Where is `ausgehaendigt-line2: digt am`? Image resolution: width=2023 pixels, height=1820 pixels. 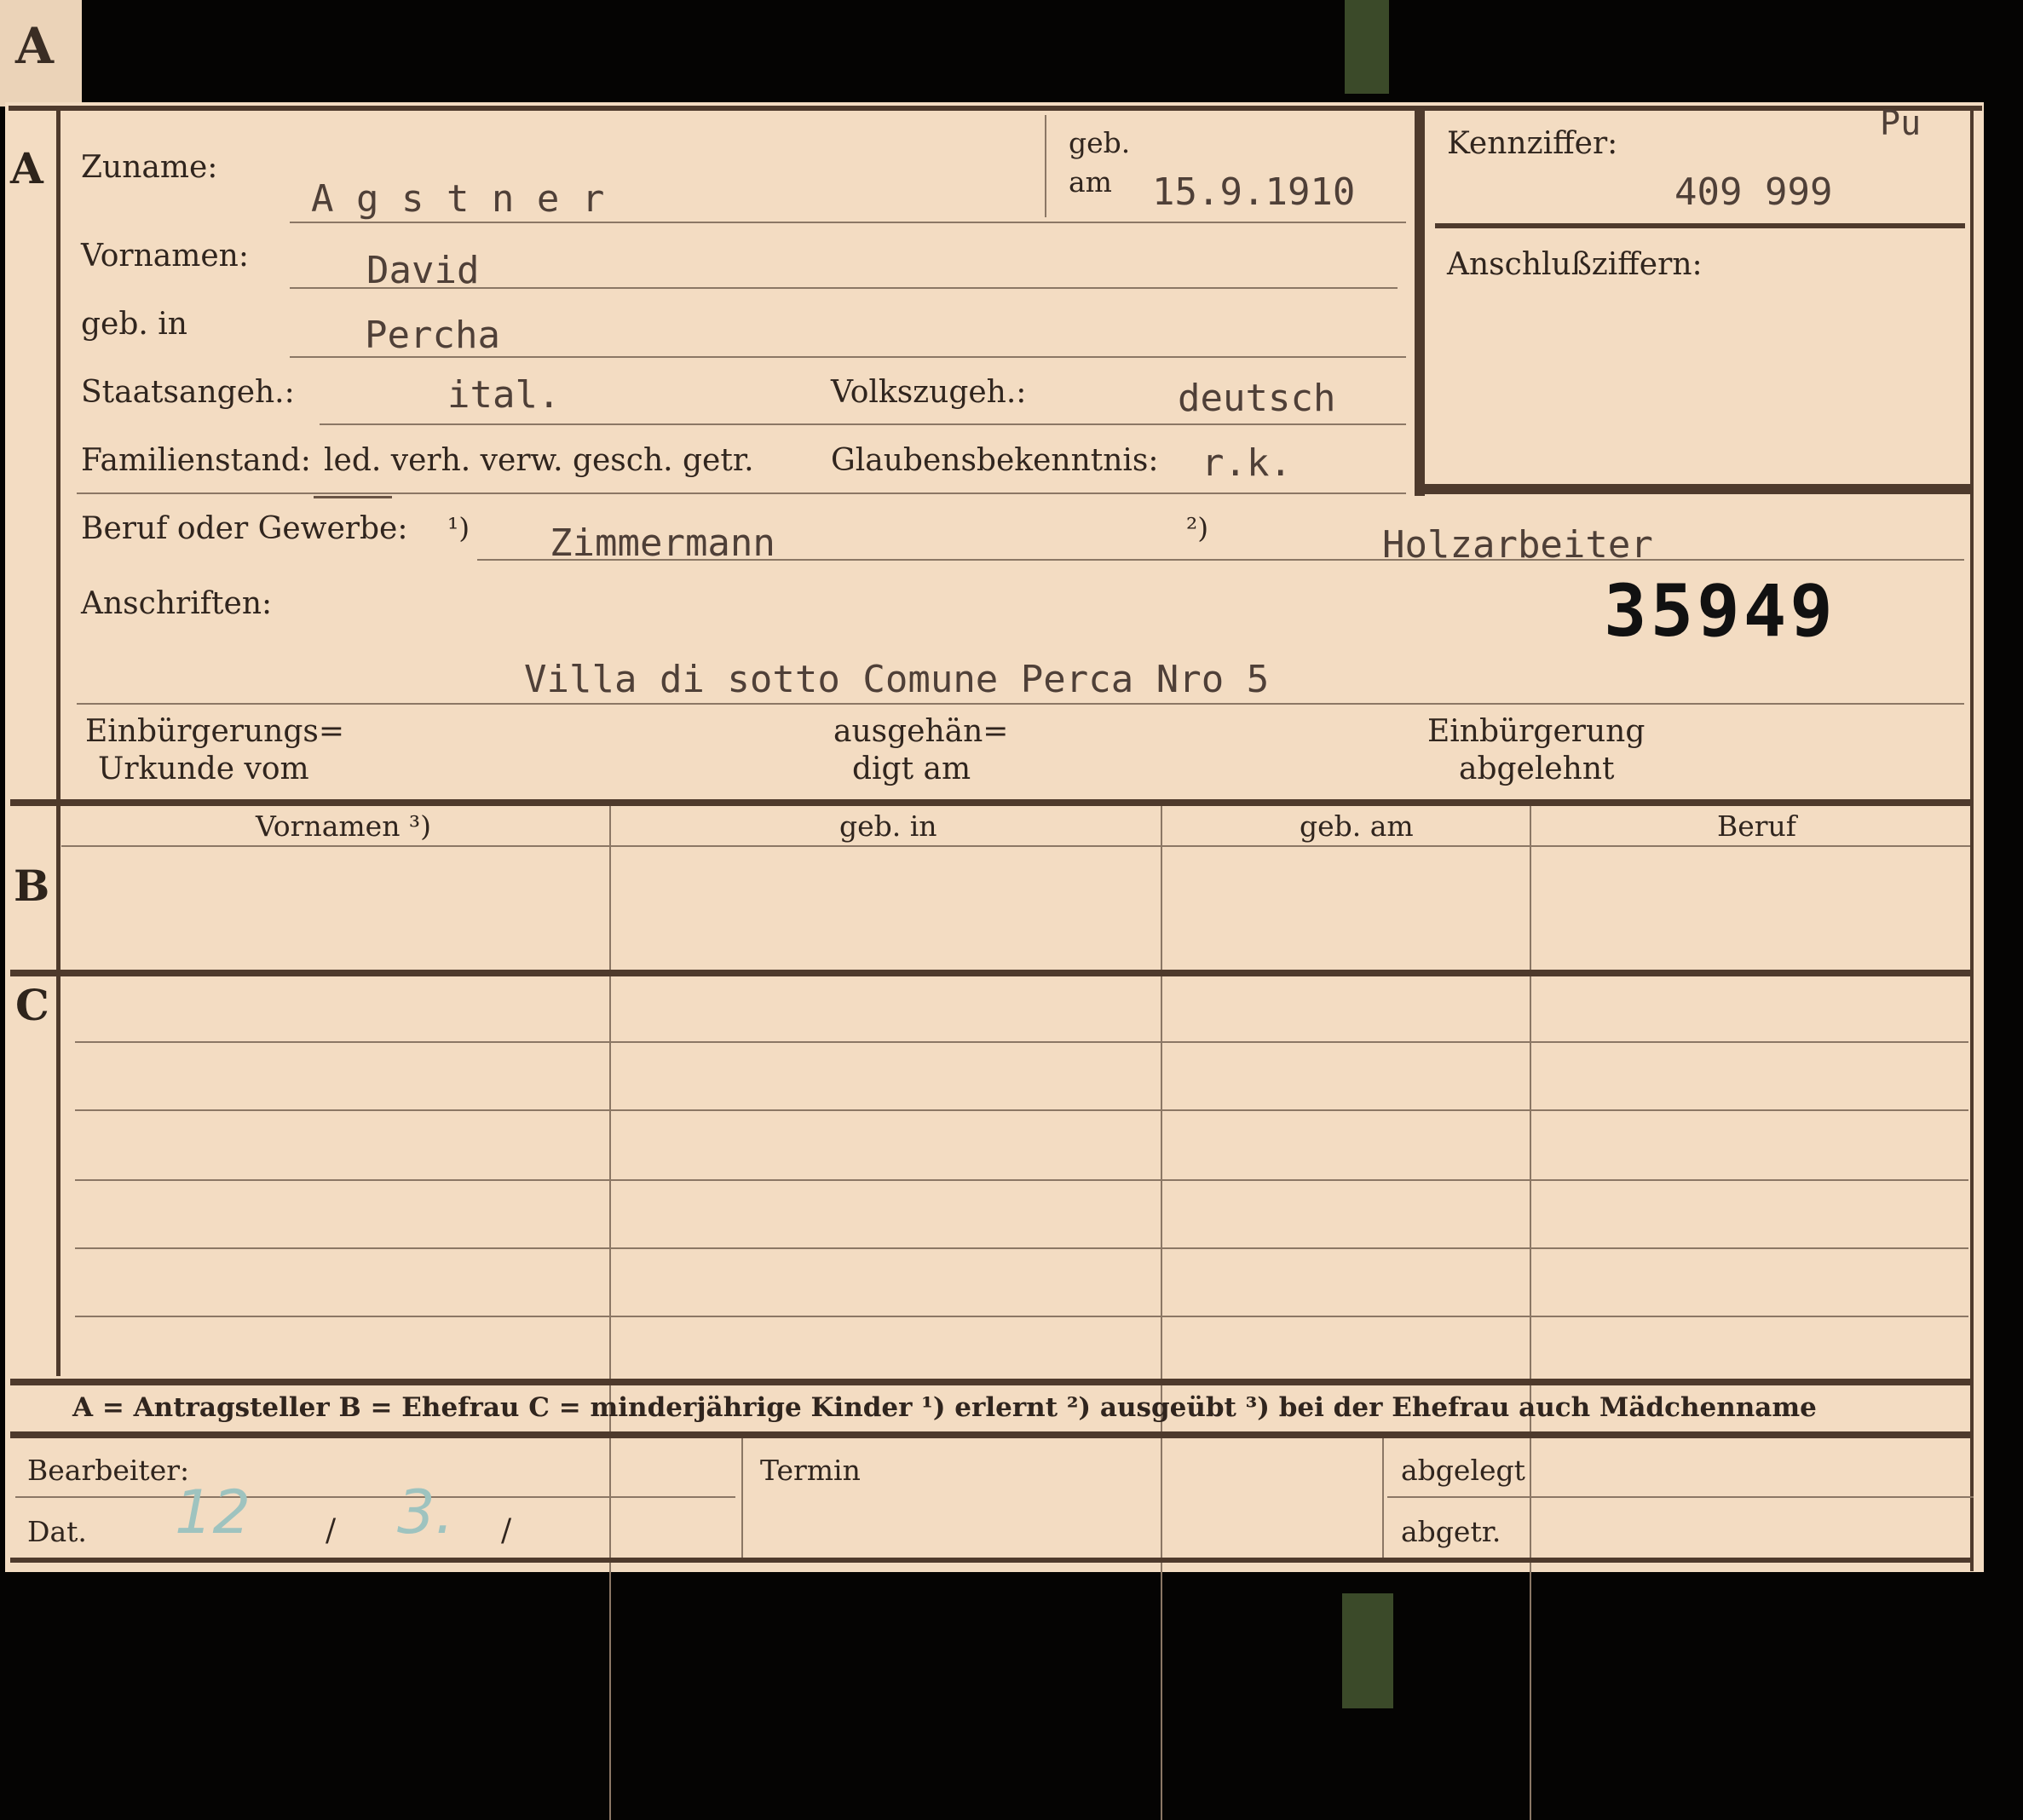 ausgehaendigt-line2: digt am is located at coordinates (912, 769).